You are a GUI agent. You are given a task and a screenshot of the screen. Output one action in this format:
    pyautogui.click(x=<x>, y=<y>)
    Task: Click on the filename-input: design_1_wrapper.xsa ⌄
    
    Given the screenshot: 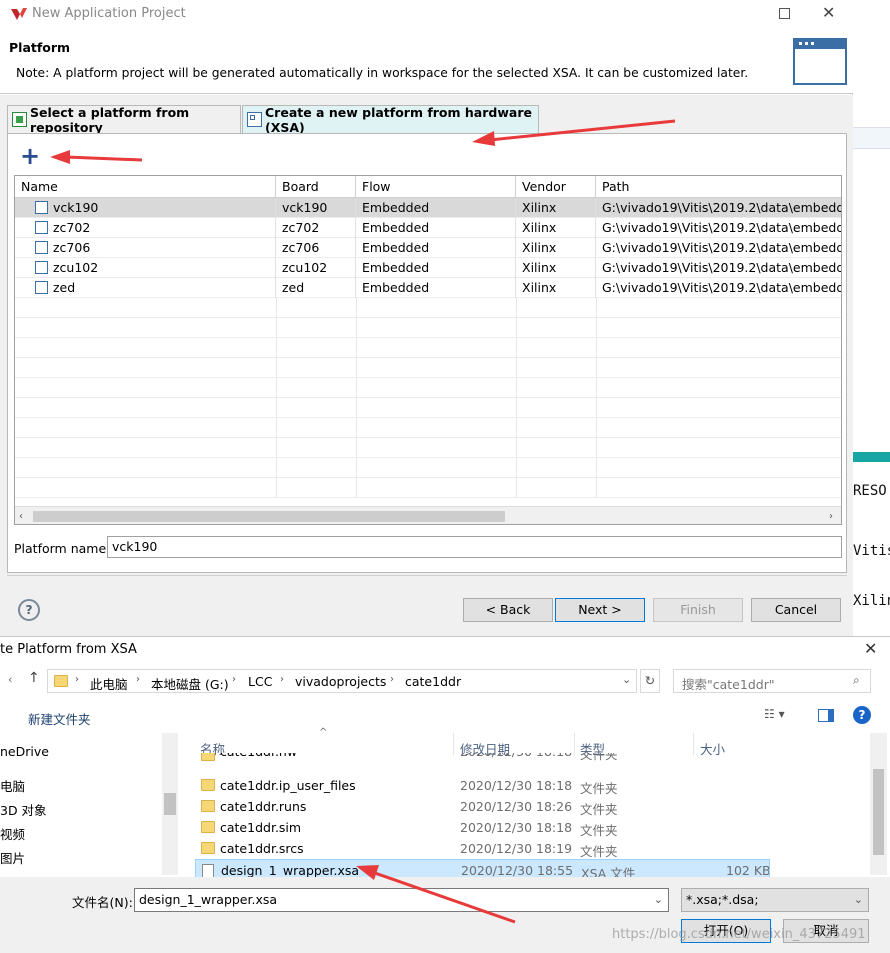 What is the action you would take?
    pyautogui.click(x=401, y=900)
    